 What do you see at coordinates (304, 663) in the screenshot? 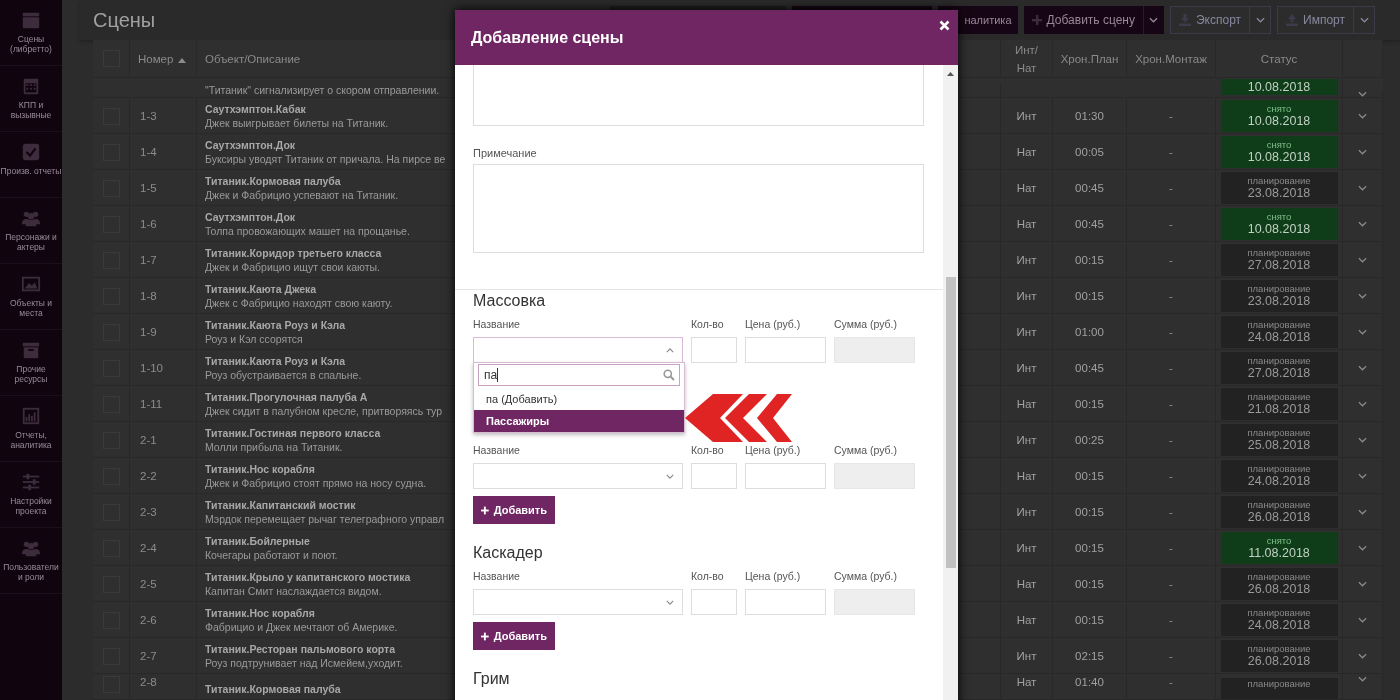
I see `scene-description: Роуз подтрунивает над Исмейем,уходит.` at bounding box center [304, 663].